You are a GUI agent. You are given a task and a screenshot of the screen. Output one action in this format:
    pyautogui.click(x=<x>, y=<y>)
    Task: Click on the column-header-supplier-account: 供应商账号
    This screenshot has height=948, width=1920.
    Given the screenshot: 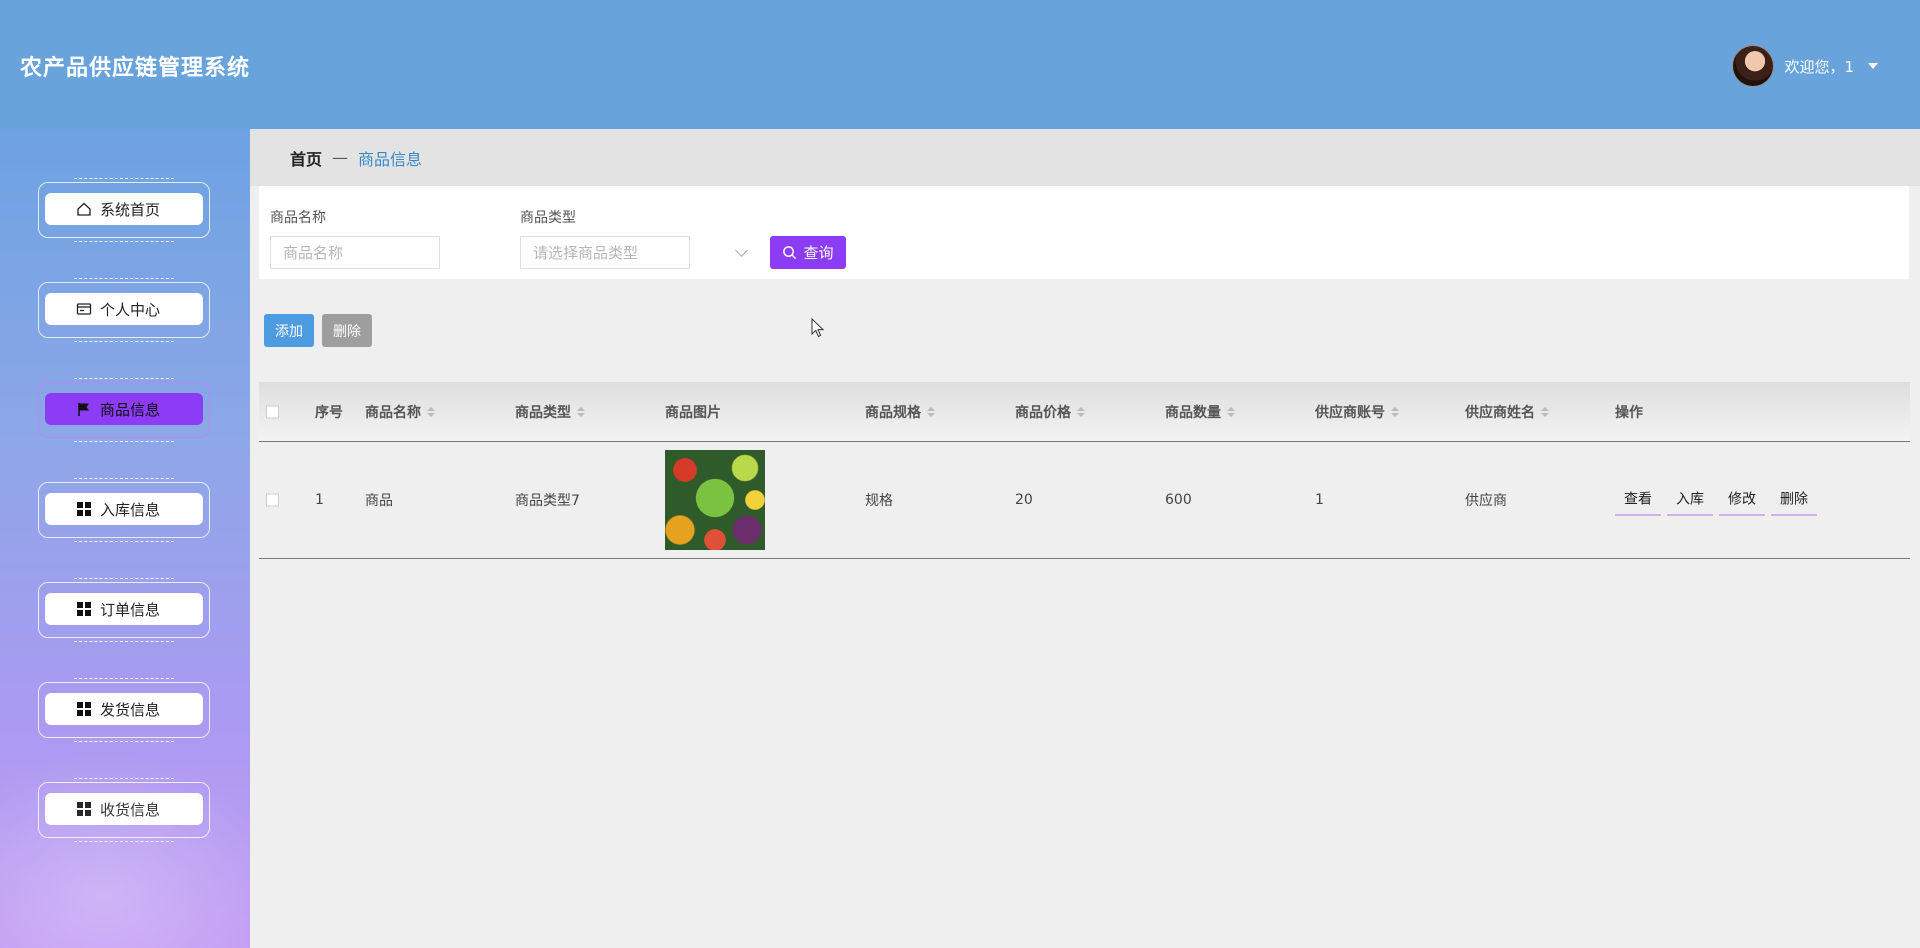 What is the action you would take?
    pyautogui.click(x=1357, y=412)
    